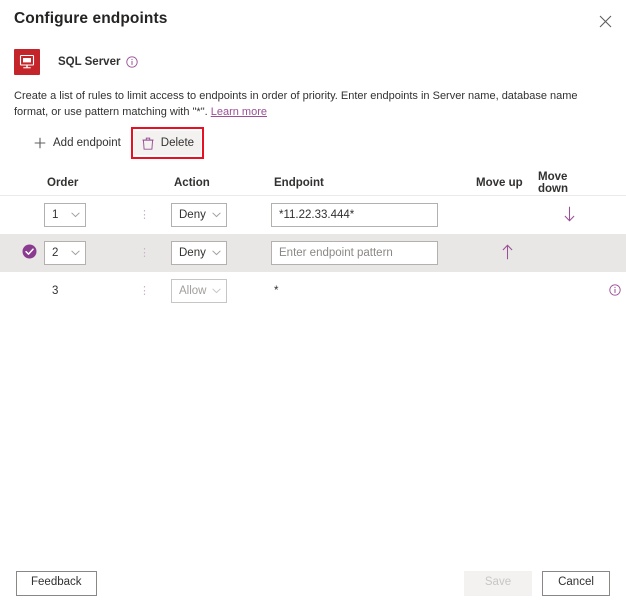  Describe the element at coordinates (89, 62) in the screenshot. I see `resource-name: SQL Server` at that location.